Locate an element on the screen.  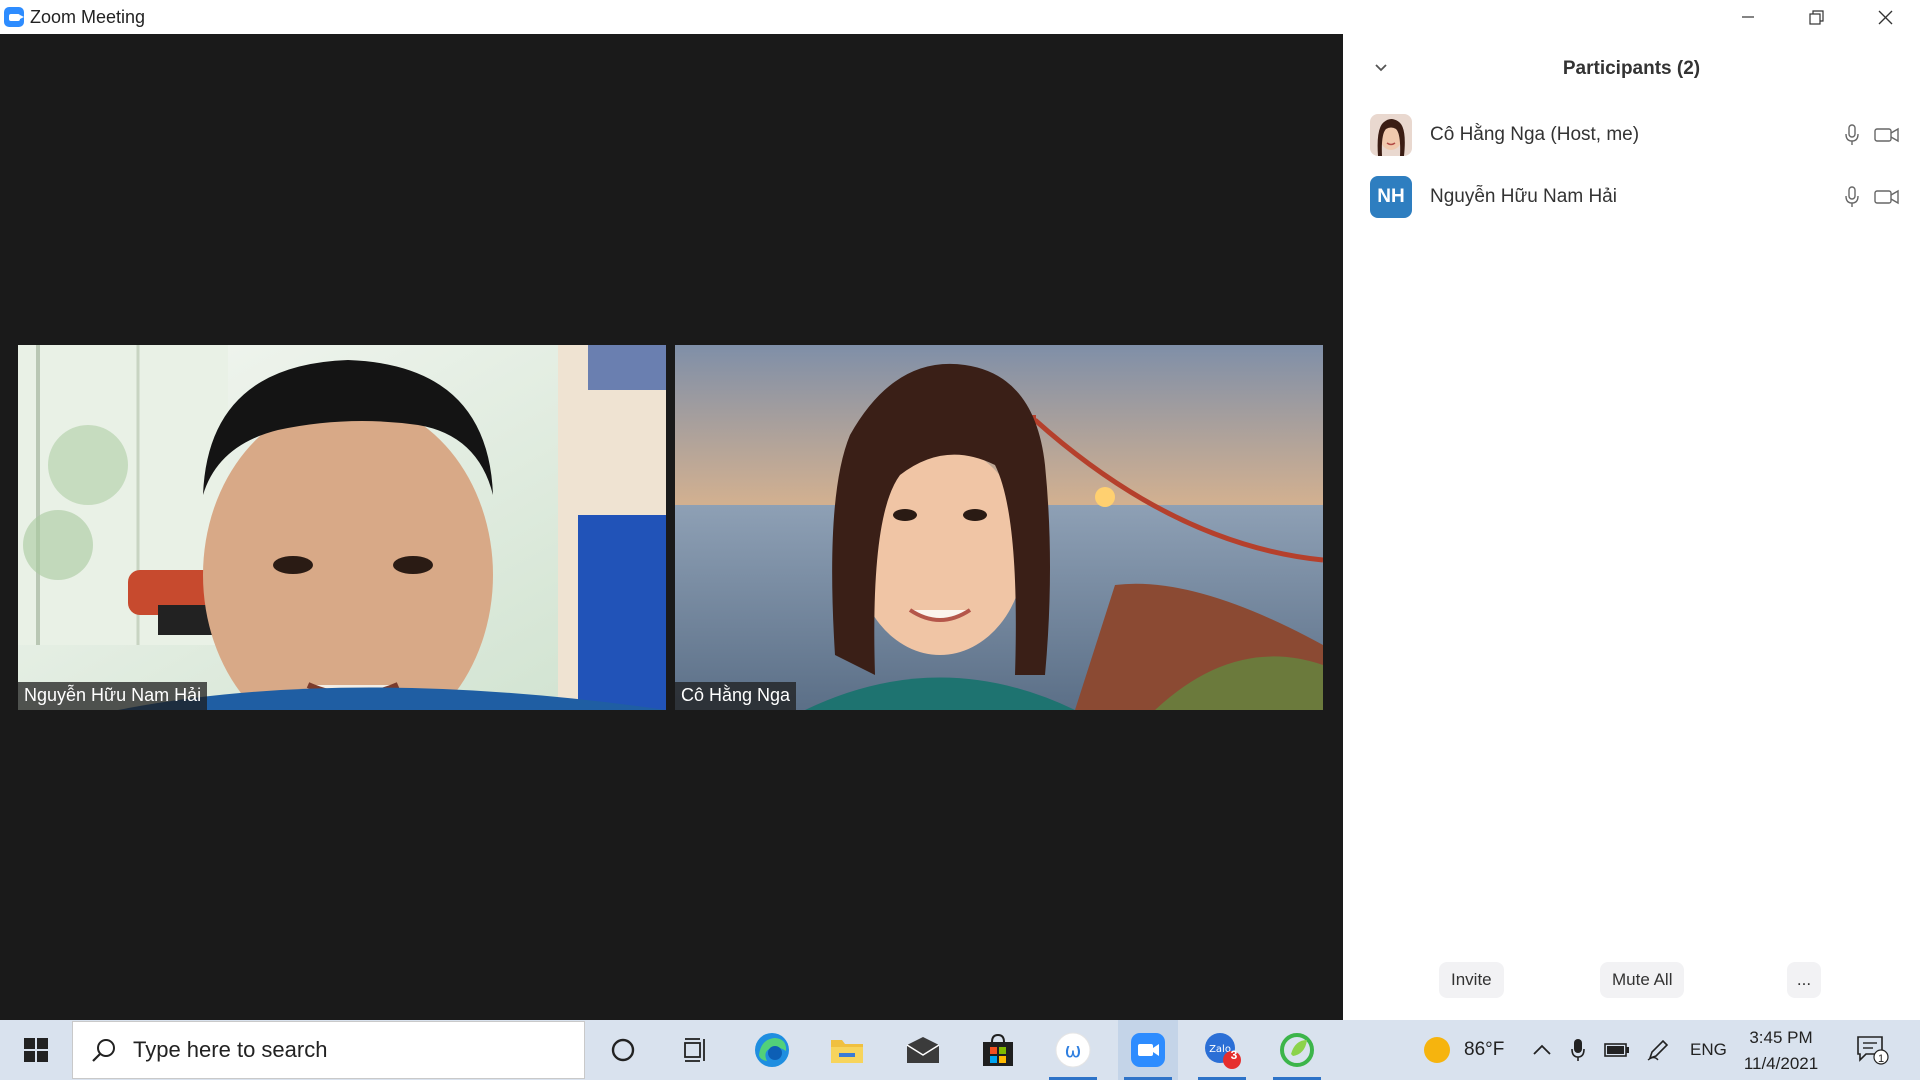
participant-video is located at coordinates (342, 527).